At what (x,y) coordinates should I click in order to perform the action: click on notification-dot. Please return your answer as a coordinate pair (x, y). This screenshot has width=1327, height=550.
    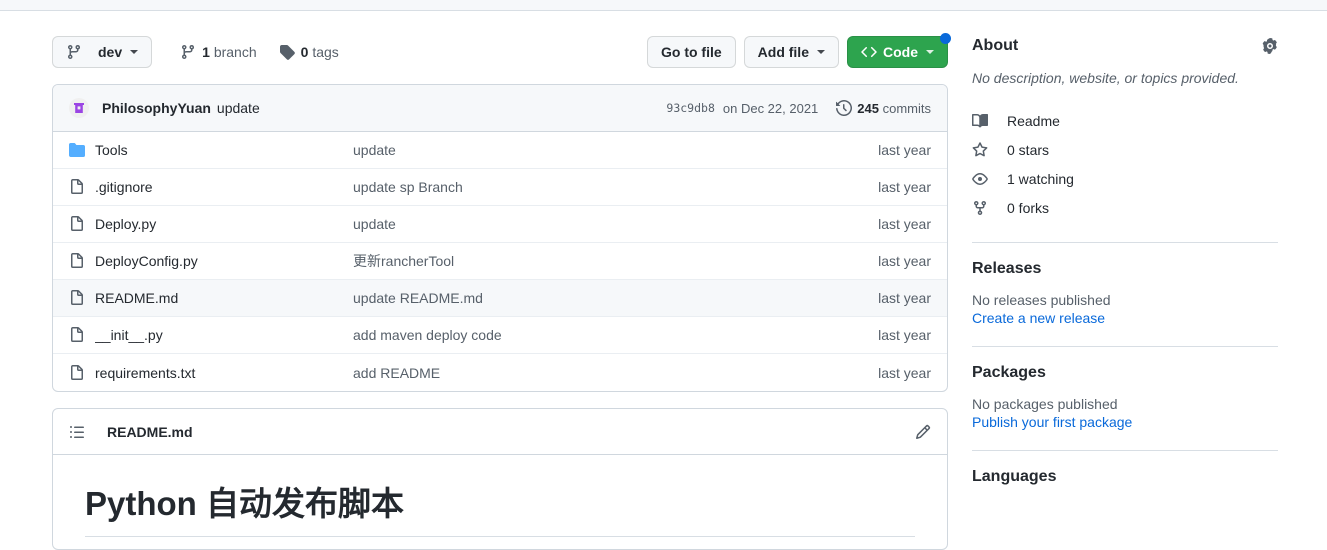
    Looking at the image, I should click on (945, 38).